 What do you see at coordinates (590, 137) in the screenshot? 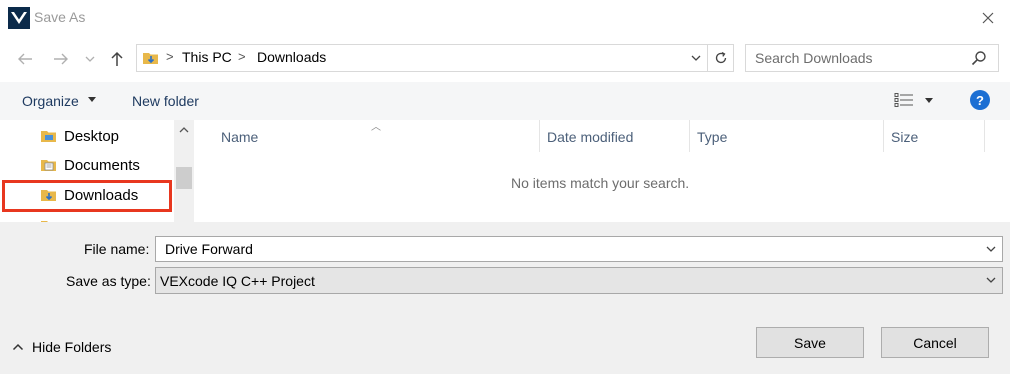
I see `column-header-date-modified: Date modified` at bounding box center [590, 137].